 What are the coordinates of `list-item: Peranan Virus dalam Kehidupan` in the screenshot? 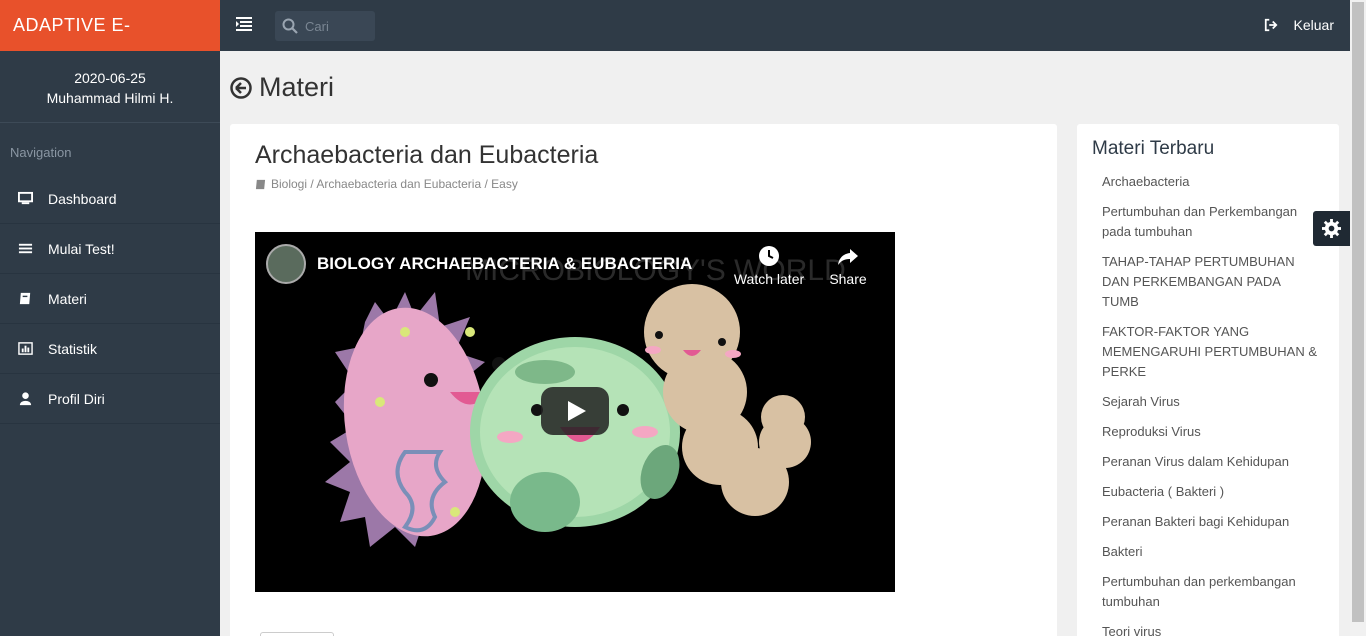 It's located at (1209, 462).